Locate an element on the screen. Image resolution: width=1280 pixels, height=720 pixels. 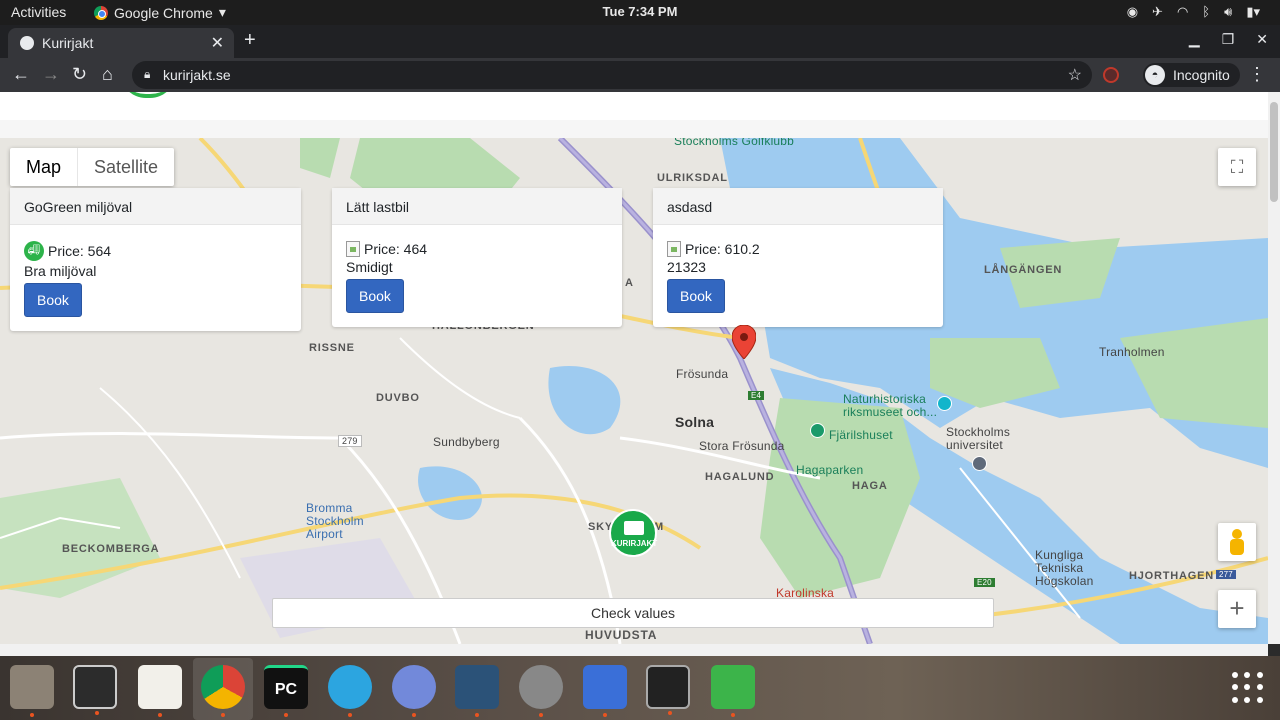
map-label-solna: Solna is located at coordinates (695, 422).